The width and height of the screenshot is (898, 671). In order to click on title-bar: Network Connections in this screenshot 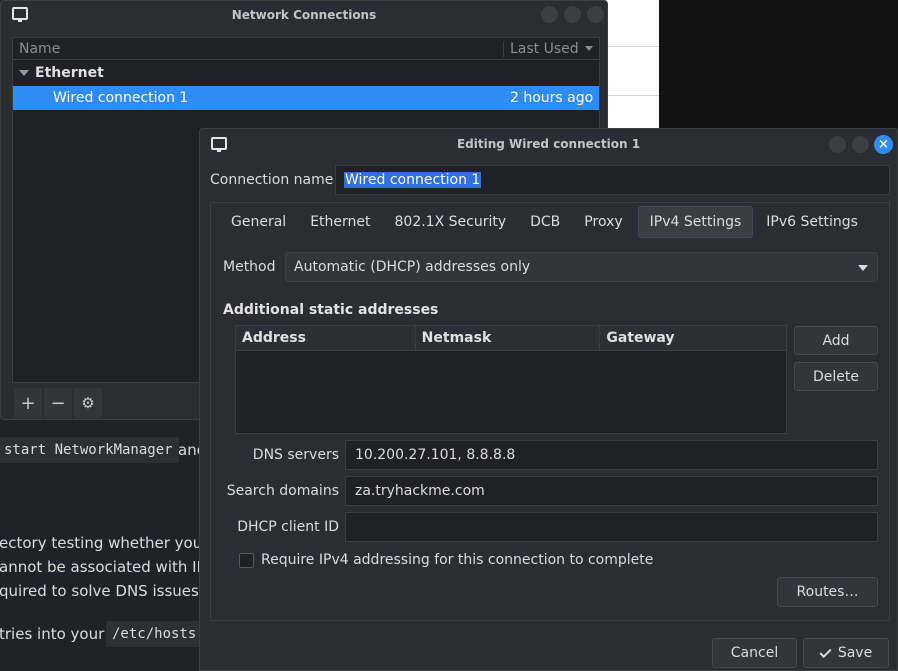, I will do `click(304, 15)`.